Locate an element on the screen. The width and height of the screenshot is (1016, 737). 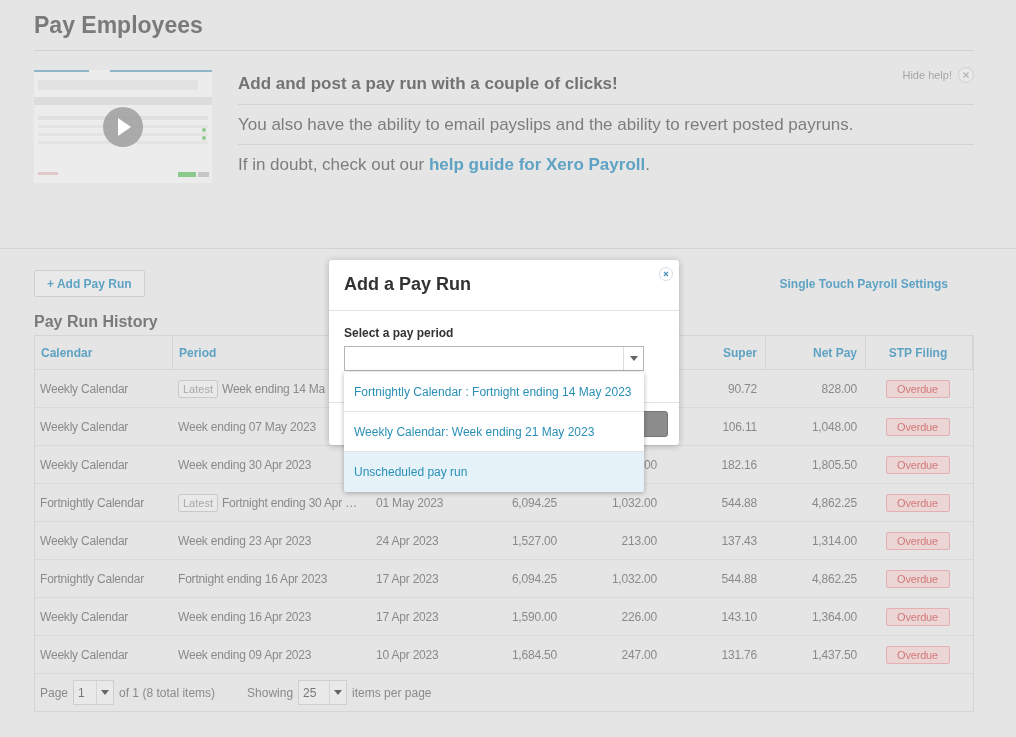
table-cell: 24 Apr 2023 is located at coordinates (407, 540).